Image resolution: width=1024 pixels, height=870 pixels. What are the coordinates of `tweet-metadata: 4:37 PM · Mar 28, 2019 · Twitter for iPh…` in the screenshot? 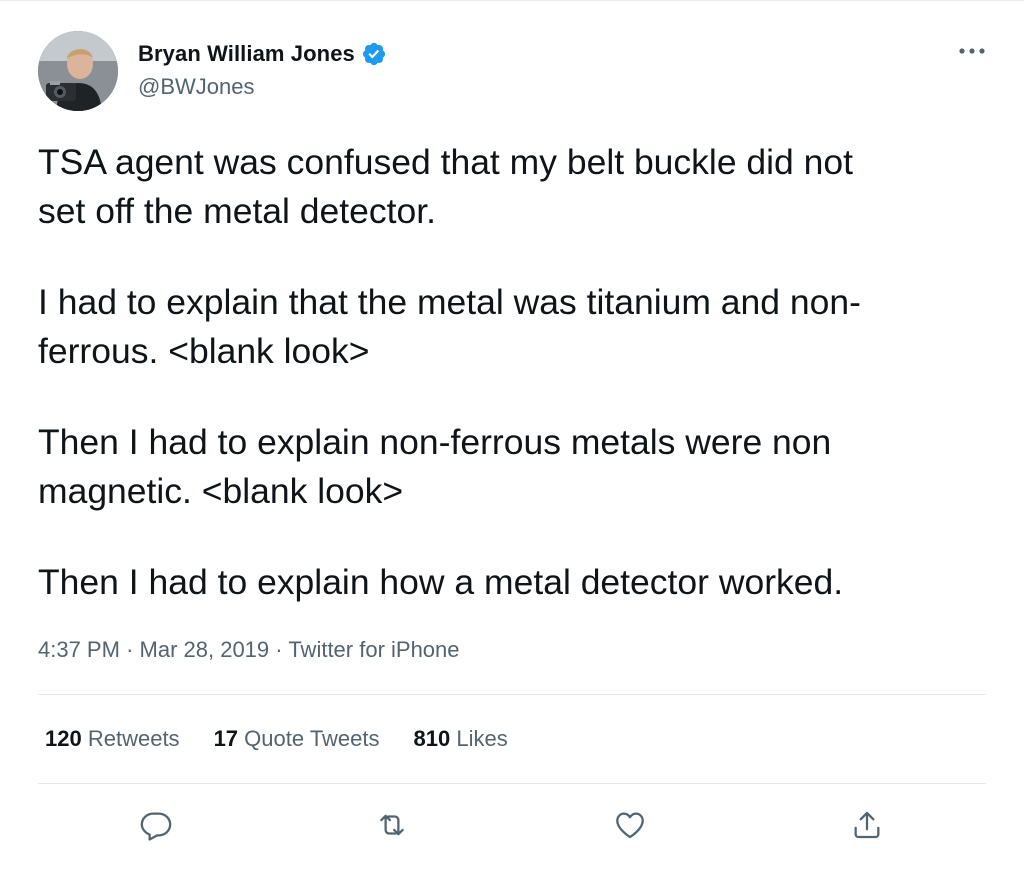 It's located at (249, 650).